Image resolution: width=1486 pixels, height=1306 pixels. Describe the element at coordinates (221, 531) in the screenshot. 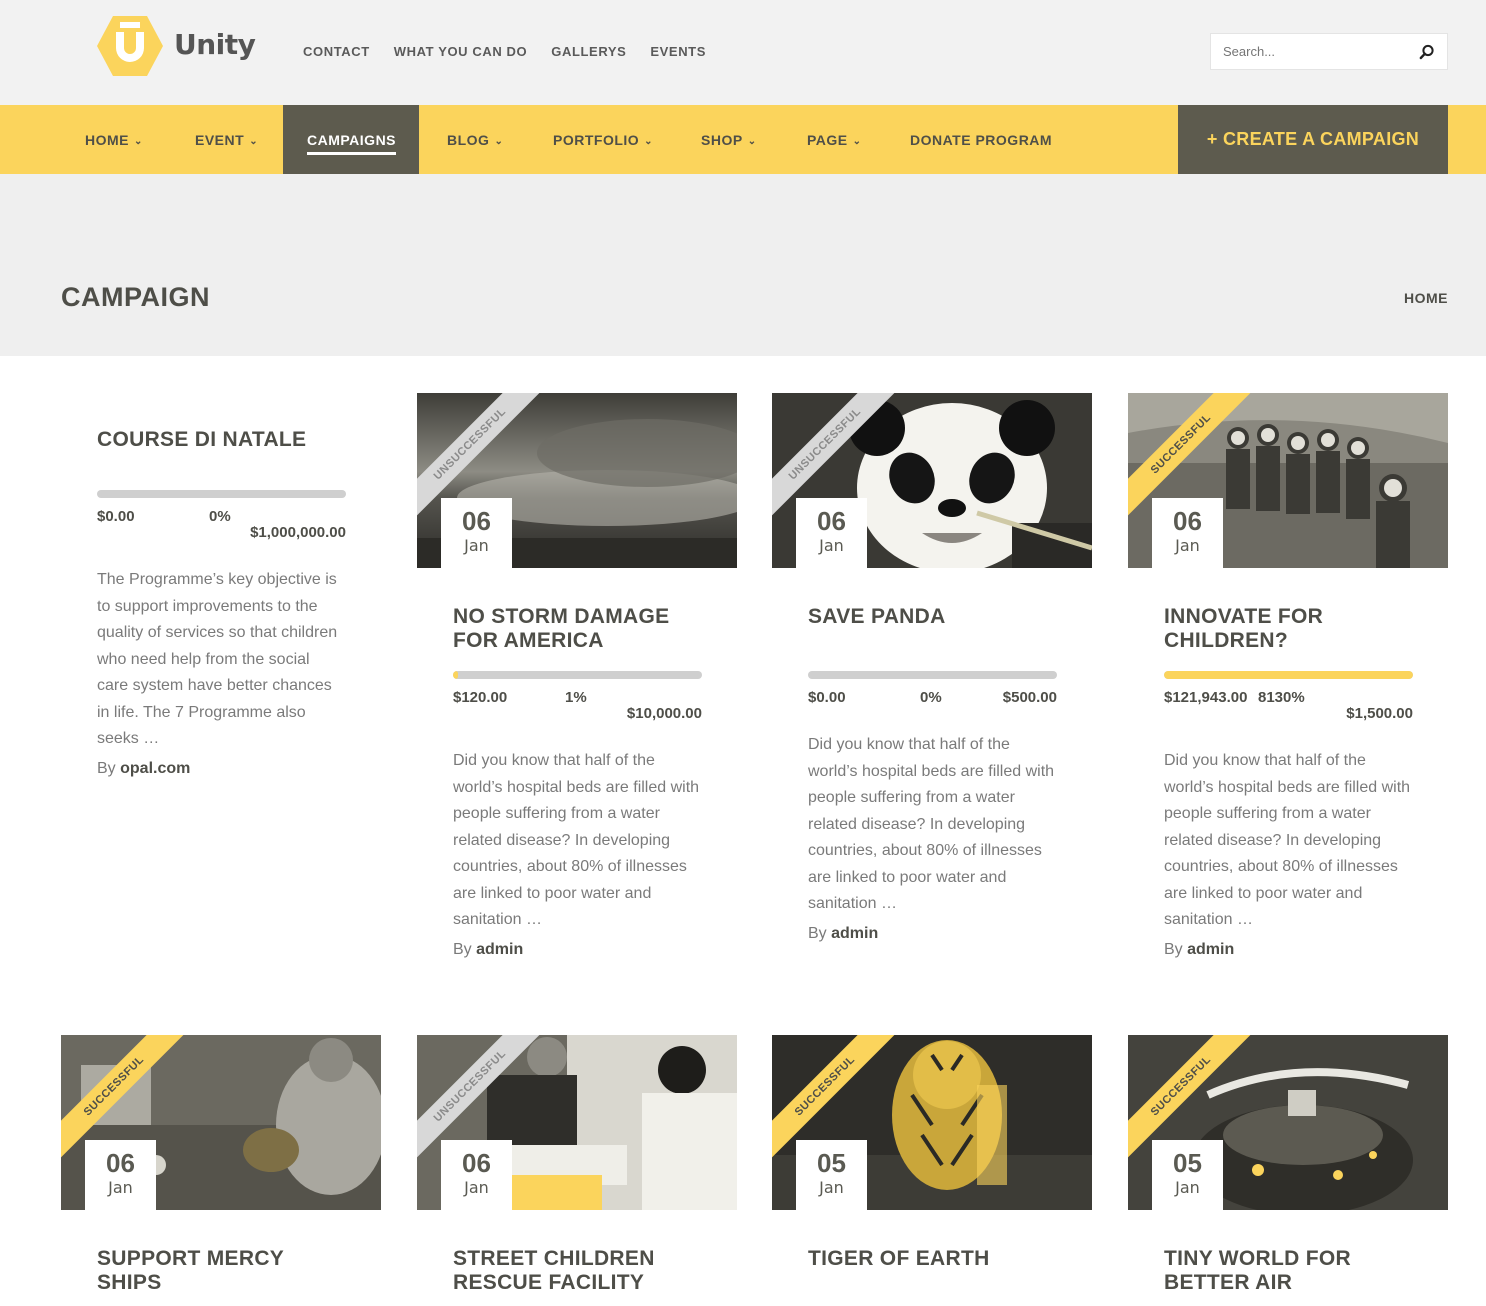

I see `campaign-stats: $0.00 0% $1,000,000.00` at that location.